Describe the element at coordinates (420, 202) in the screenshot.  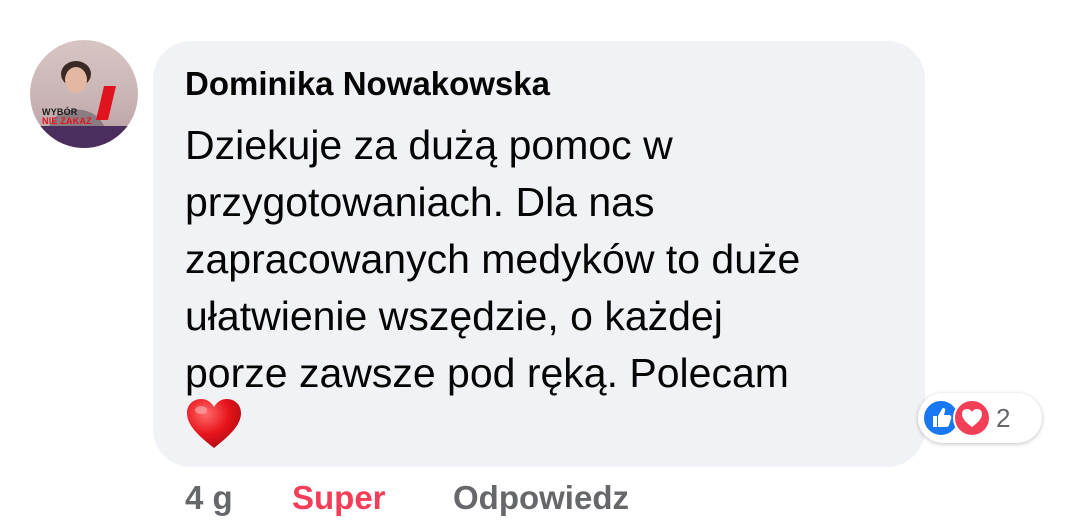
I see `comment-text-line: przygotowaniach. Dla nas` at that location.